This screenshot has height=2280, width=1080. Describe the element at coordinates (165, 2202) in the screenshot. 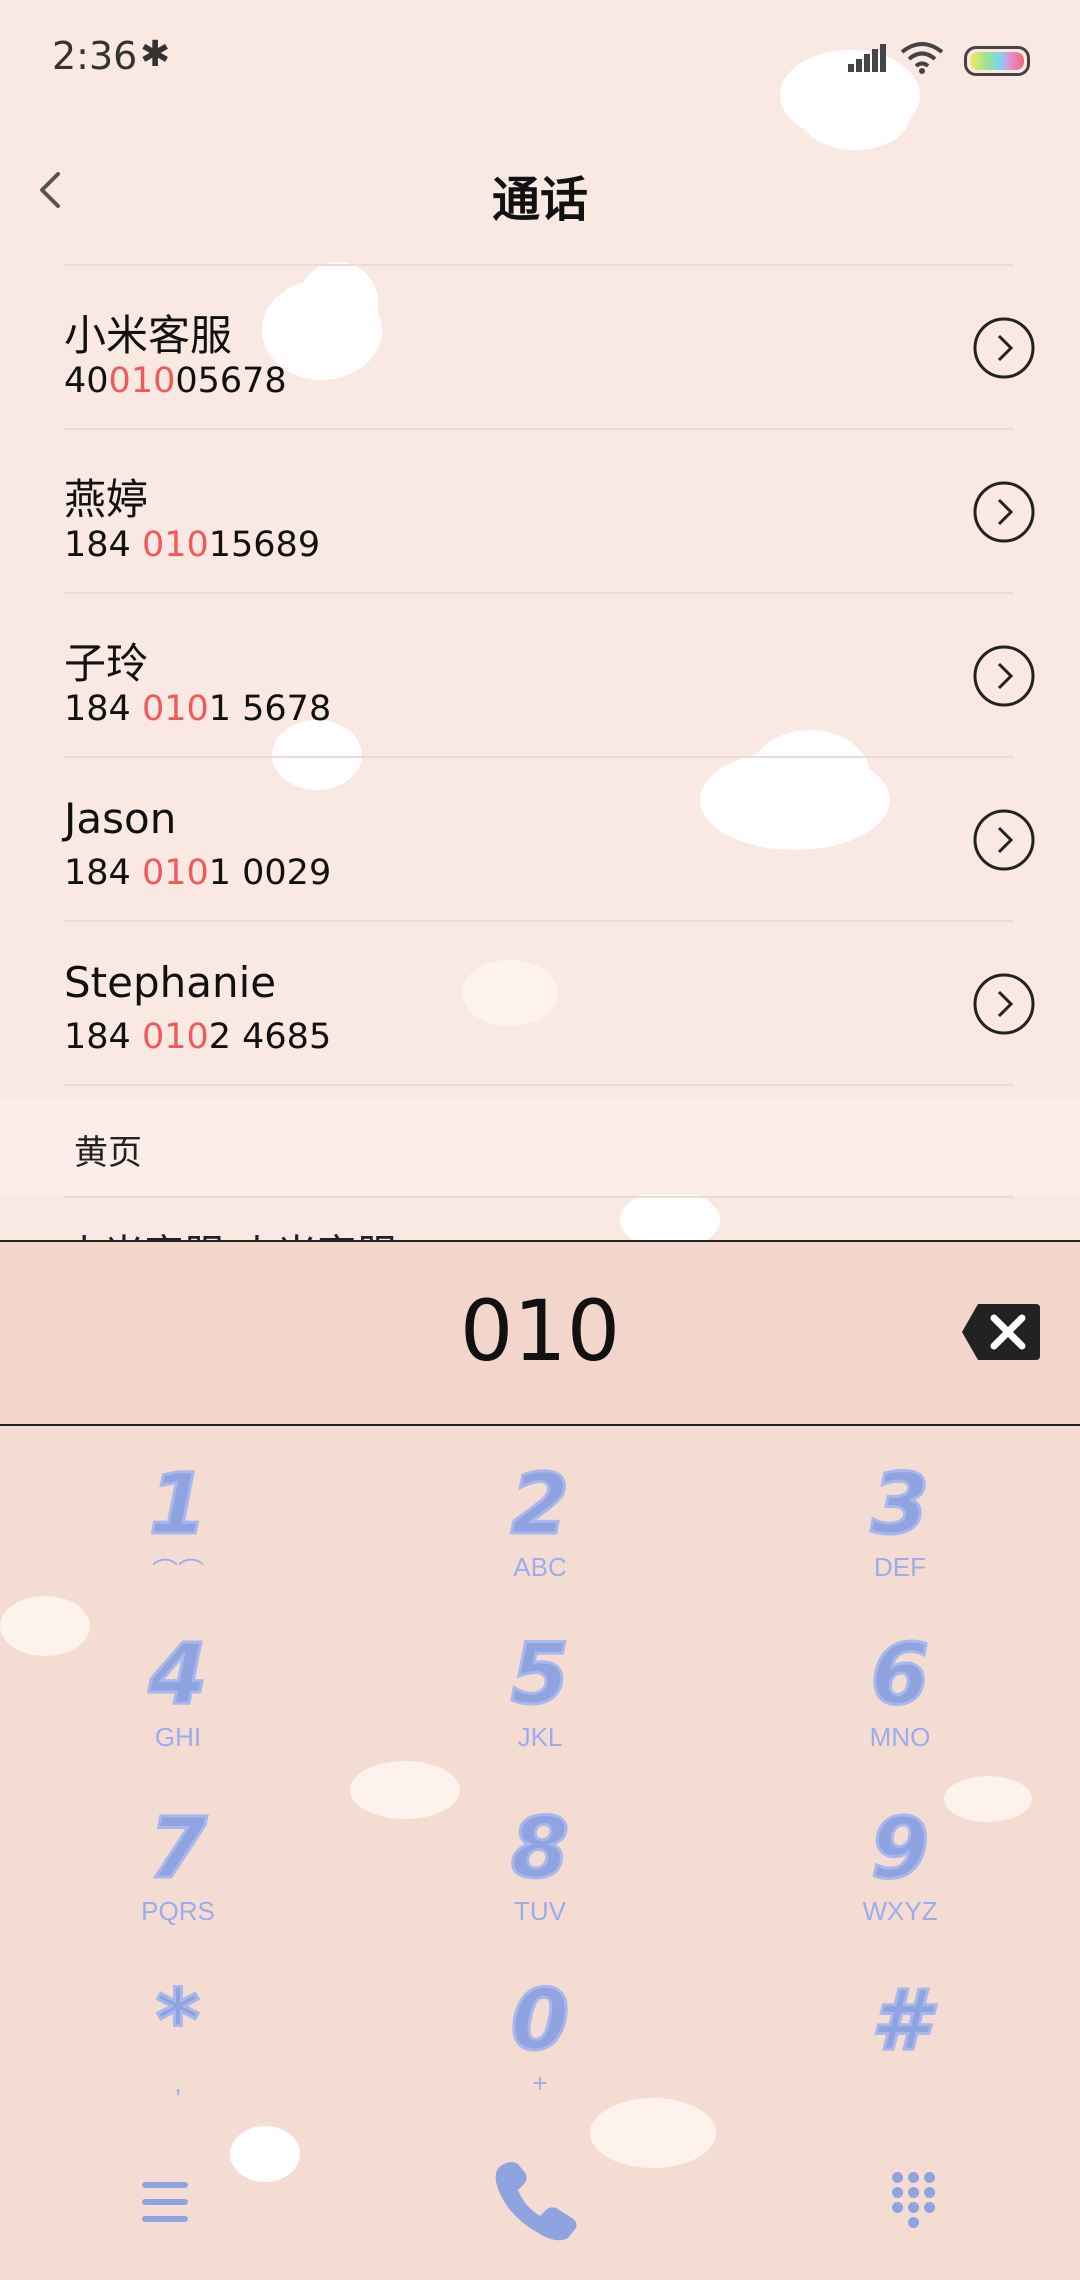

I see `menu-icon` at that location.